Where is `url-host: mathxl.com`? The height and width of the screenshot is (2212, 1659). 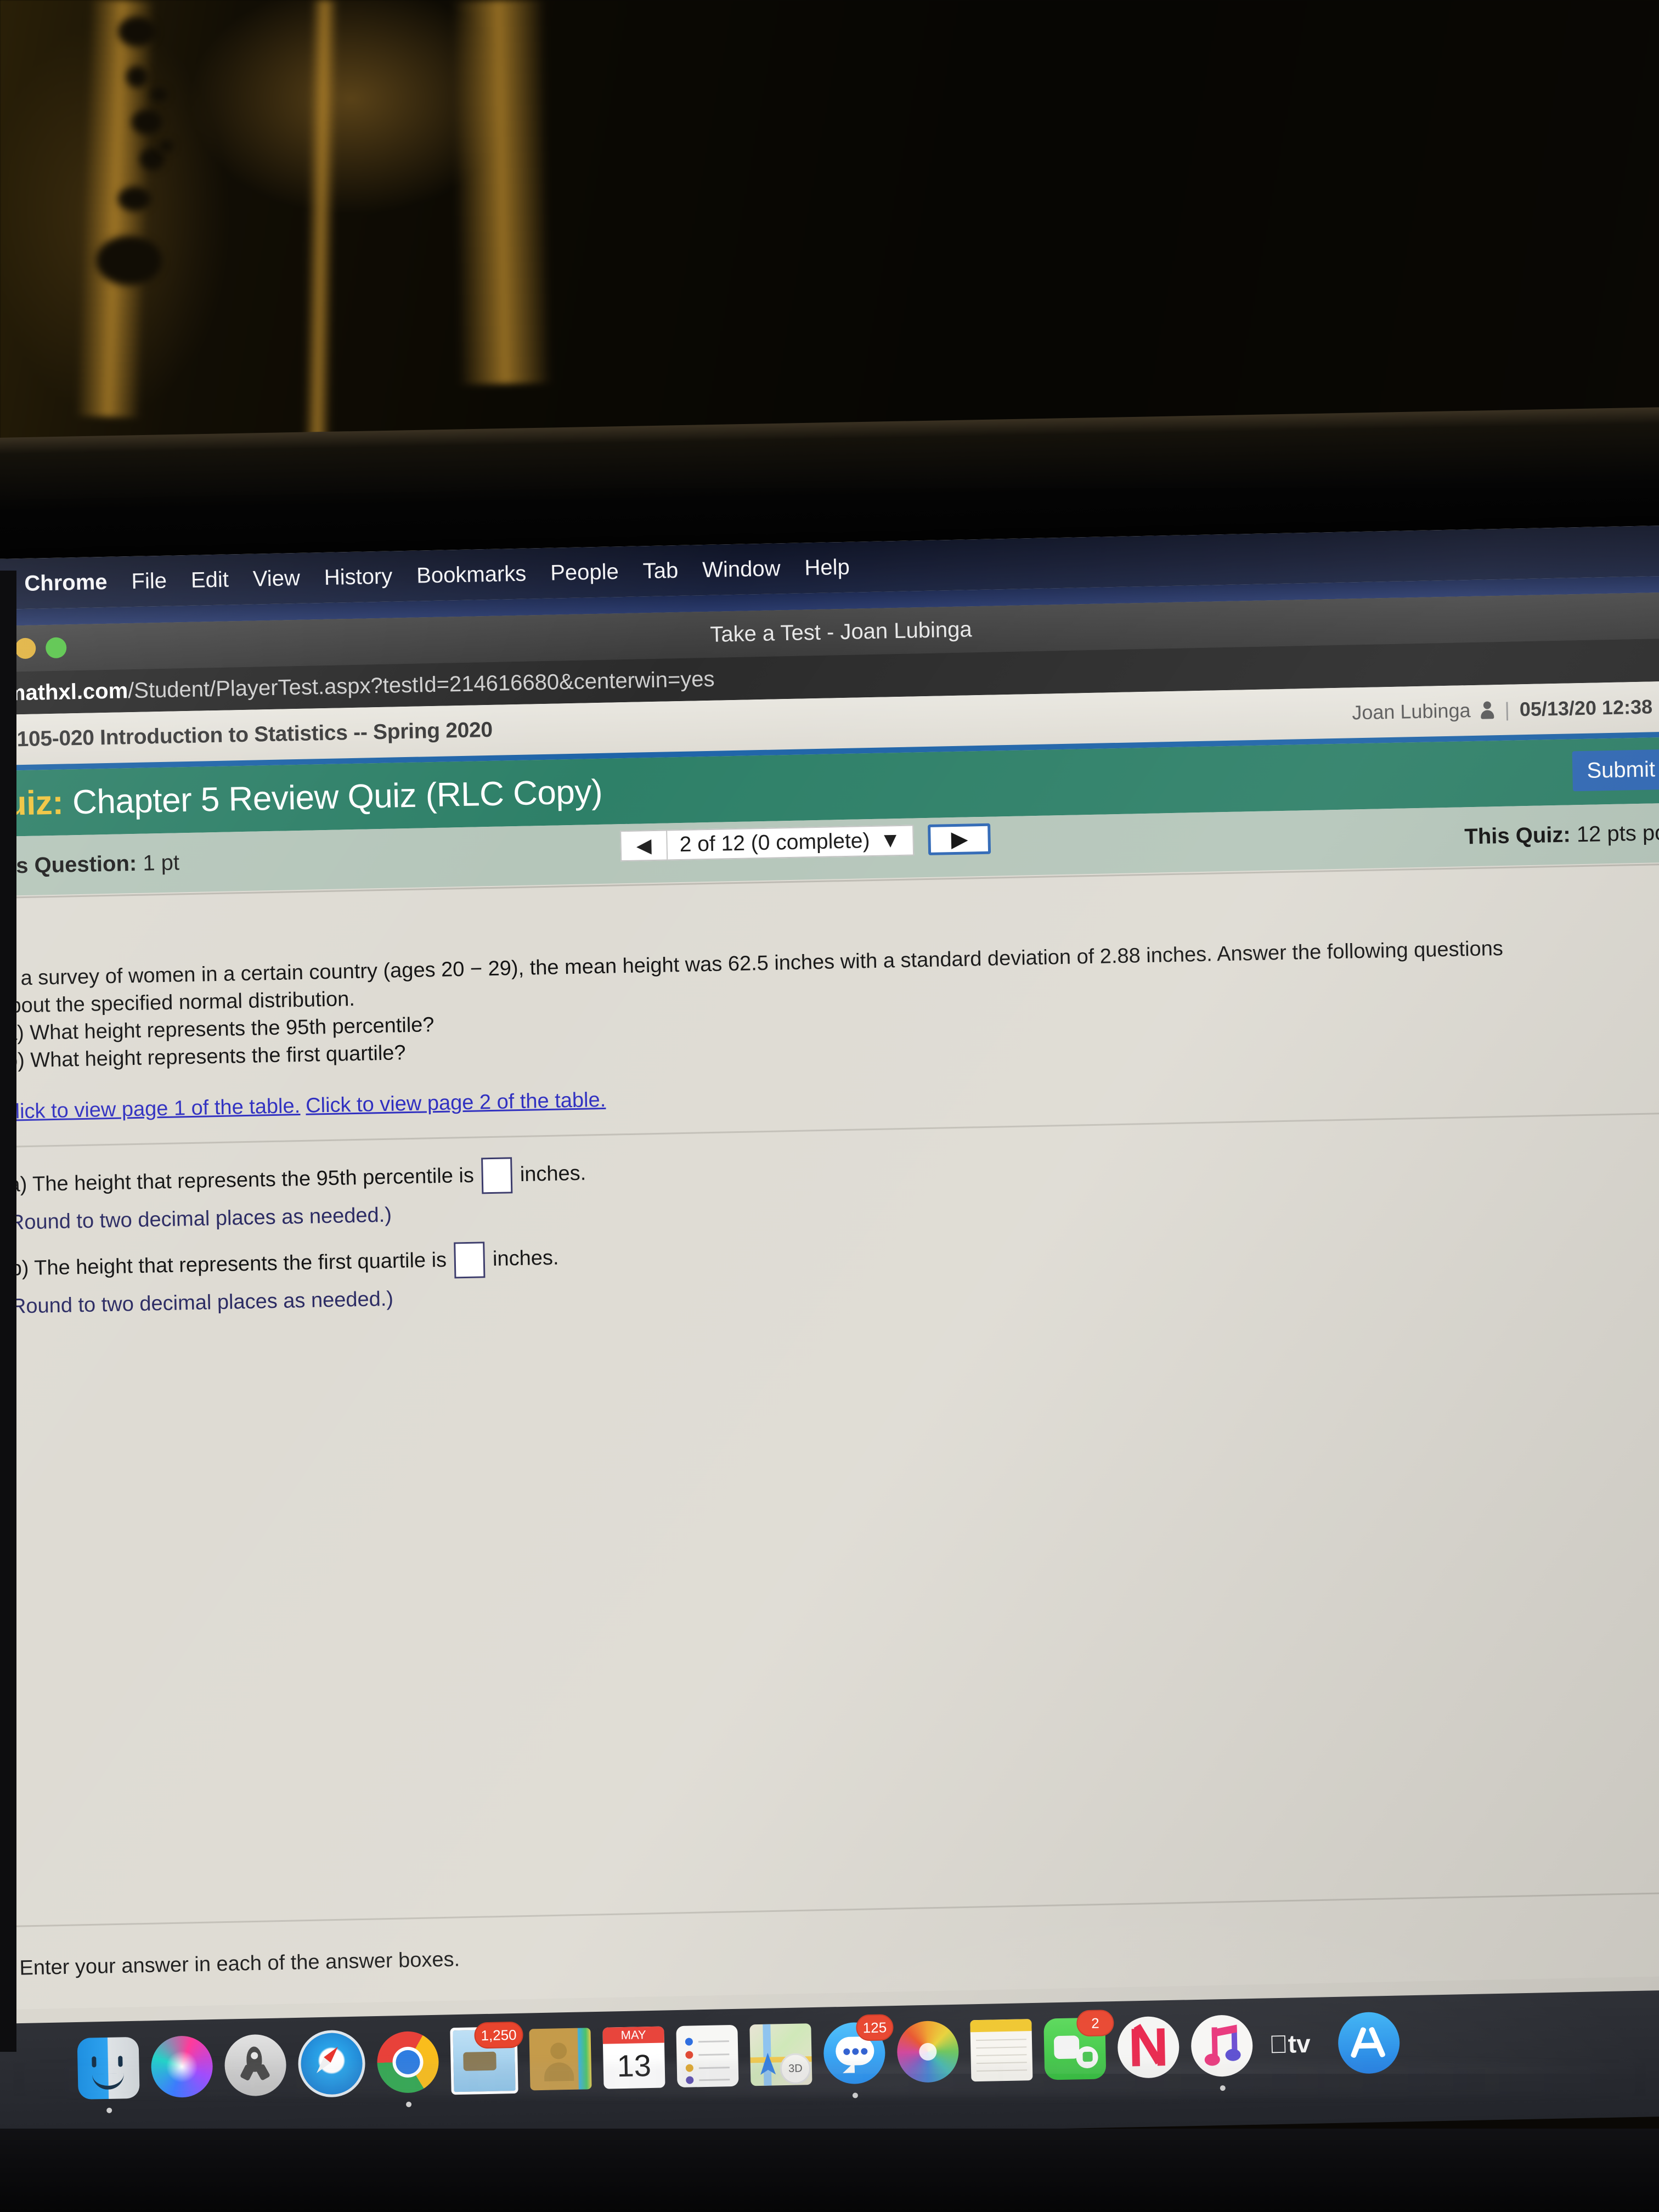 url-host: mathxl.com is located at coordinates (66, 692).